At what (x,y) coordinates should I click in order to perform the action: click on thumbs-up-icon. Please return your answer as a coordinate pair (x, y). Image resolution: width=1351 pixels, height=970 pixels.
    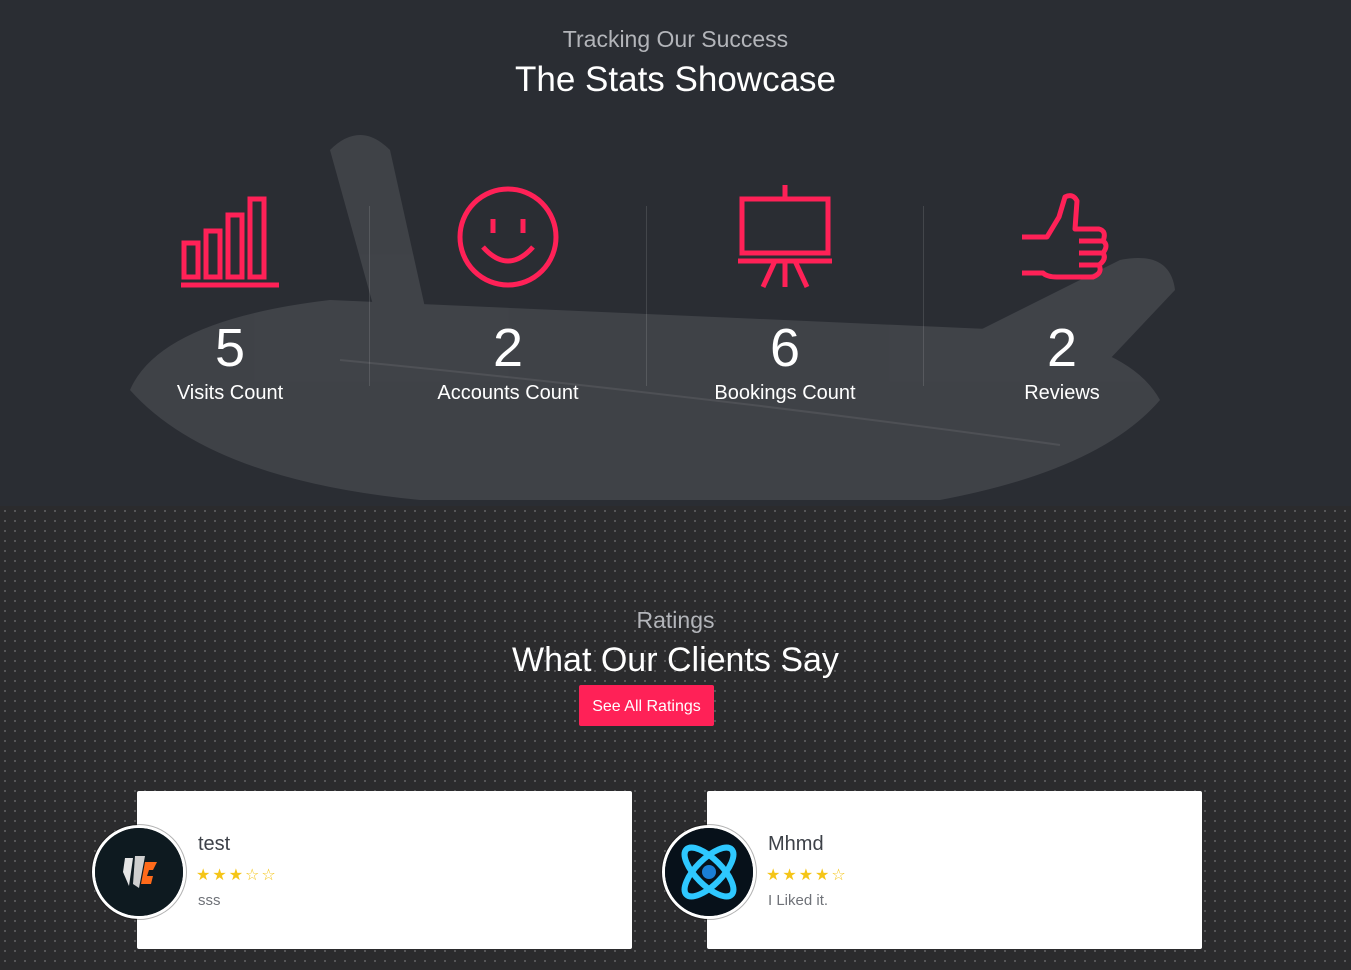
    Looking at the image, I should click on (1065, 236).